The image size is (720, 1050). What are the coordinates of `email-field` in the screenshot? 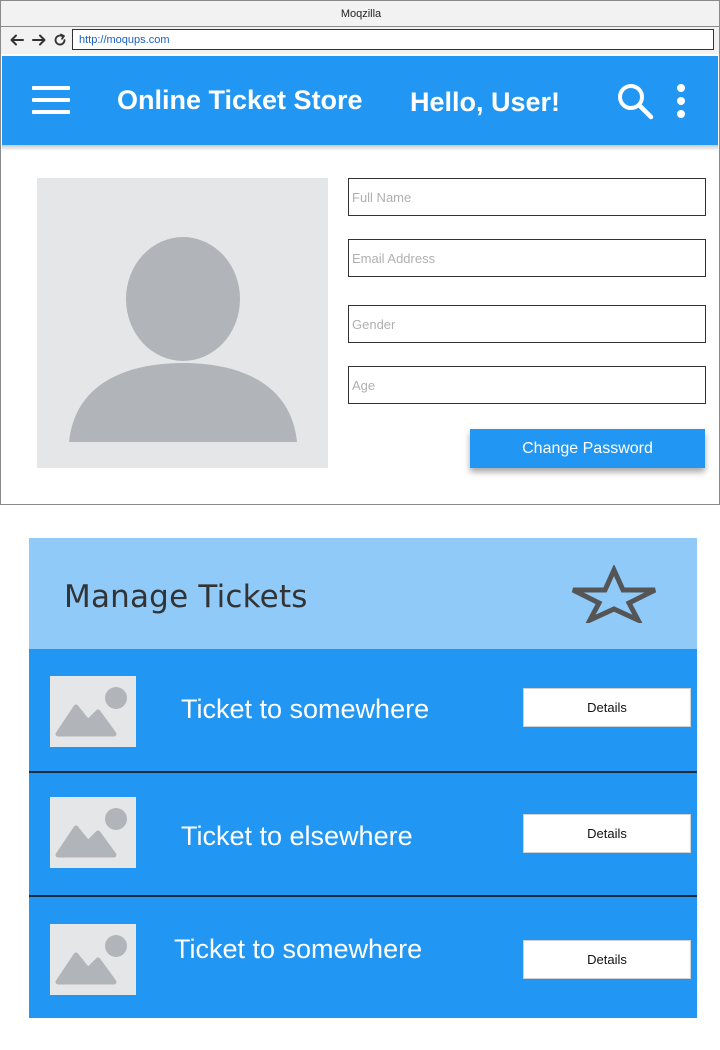 It's located at (527, 258).